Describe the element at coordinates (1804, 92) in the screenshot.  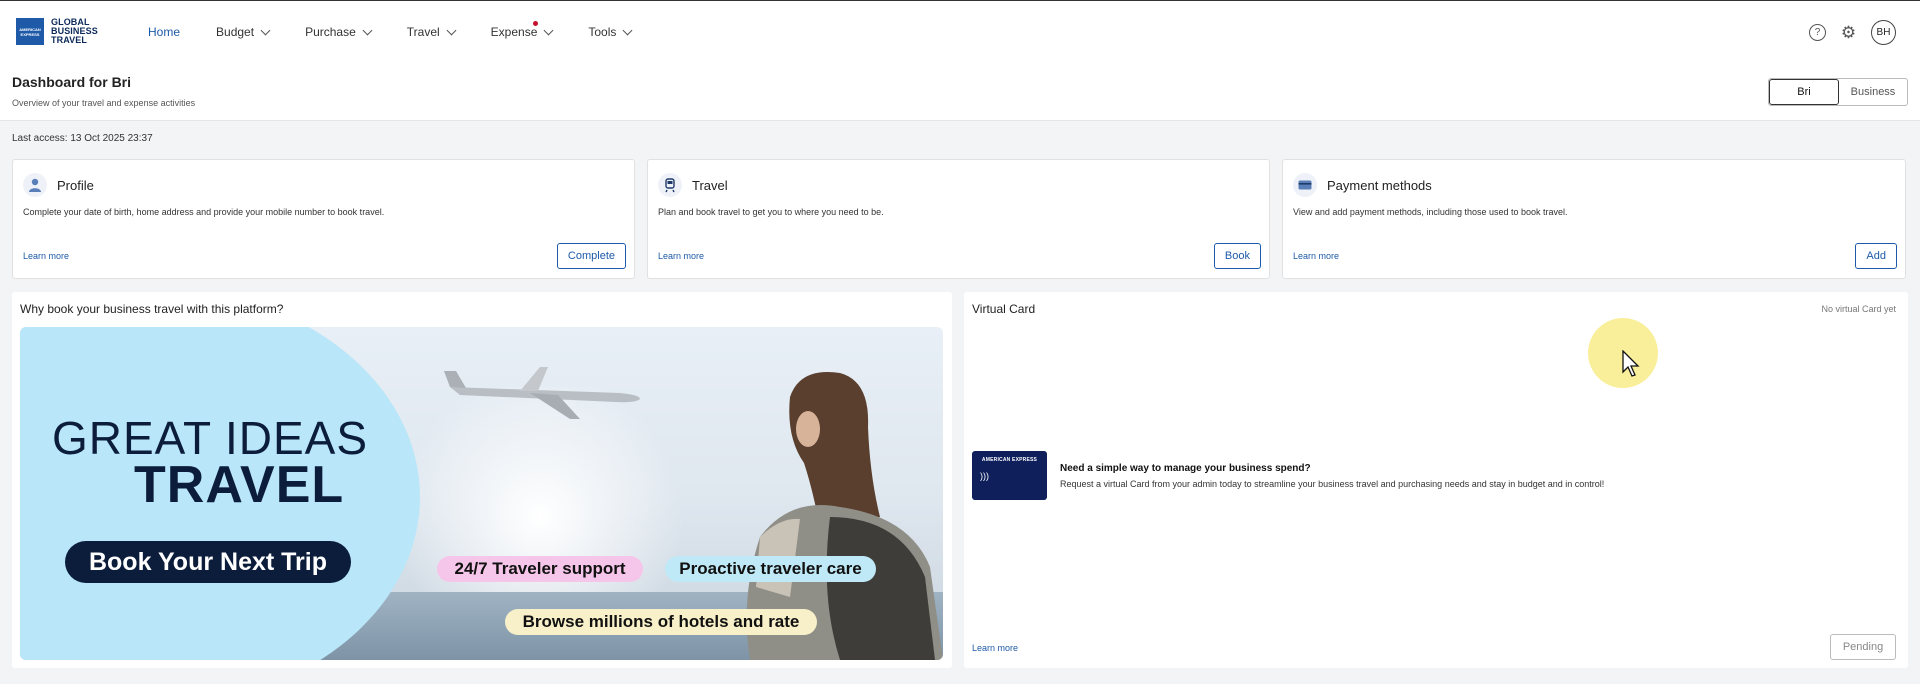
I see `toggle-personal: Bri` at that location.